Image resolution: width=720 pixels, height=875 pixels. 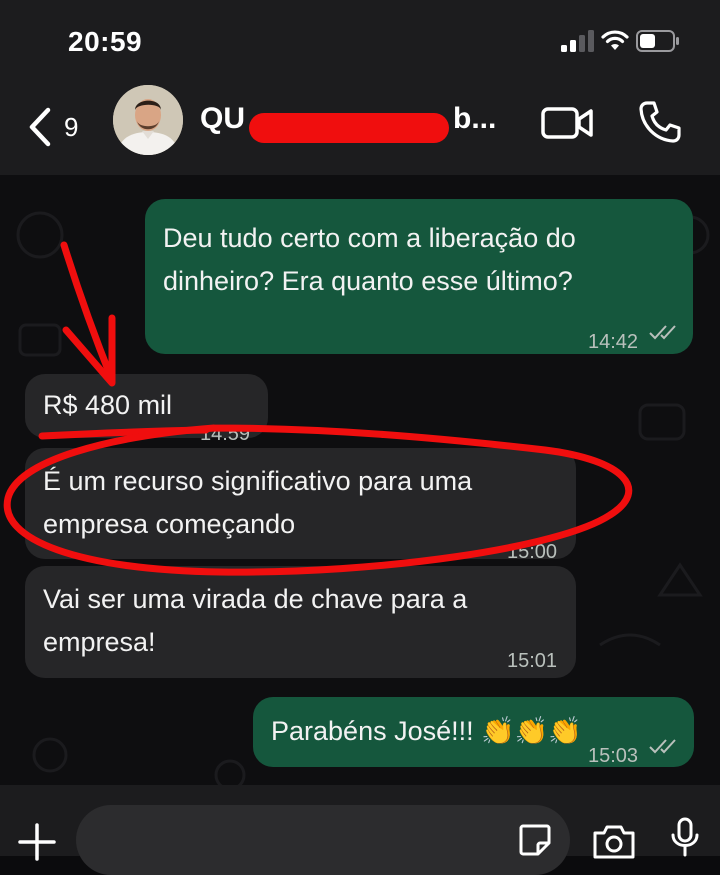 I want to click on video-call-button, so click(x=567, y=123).